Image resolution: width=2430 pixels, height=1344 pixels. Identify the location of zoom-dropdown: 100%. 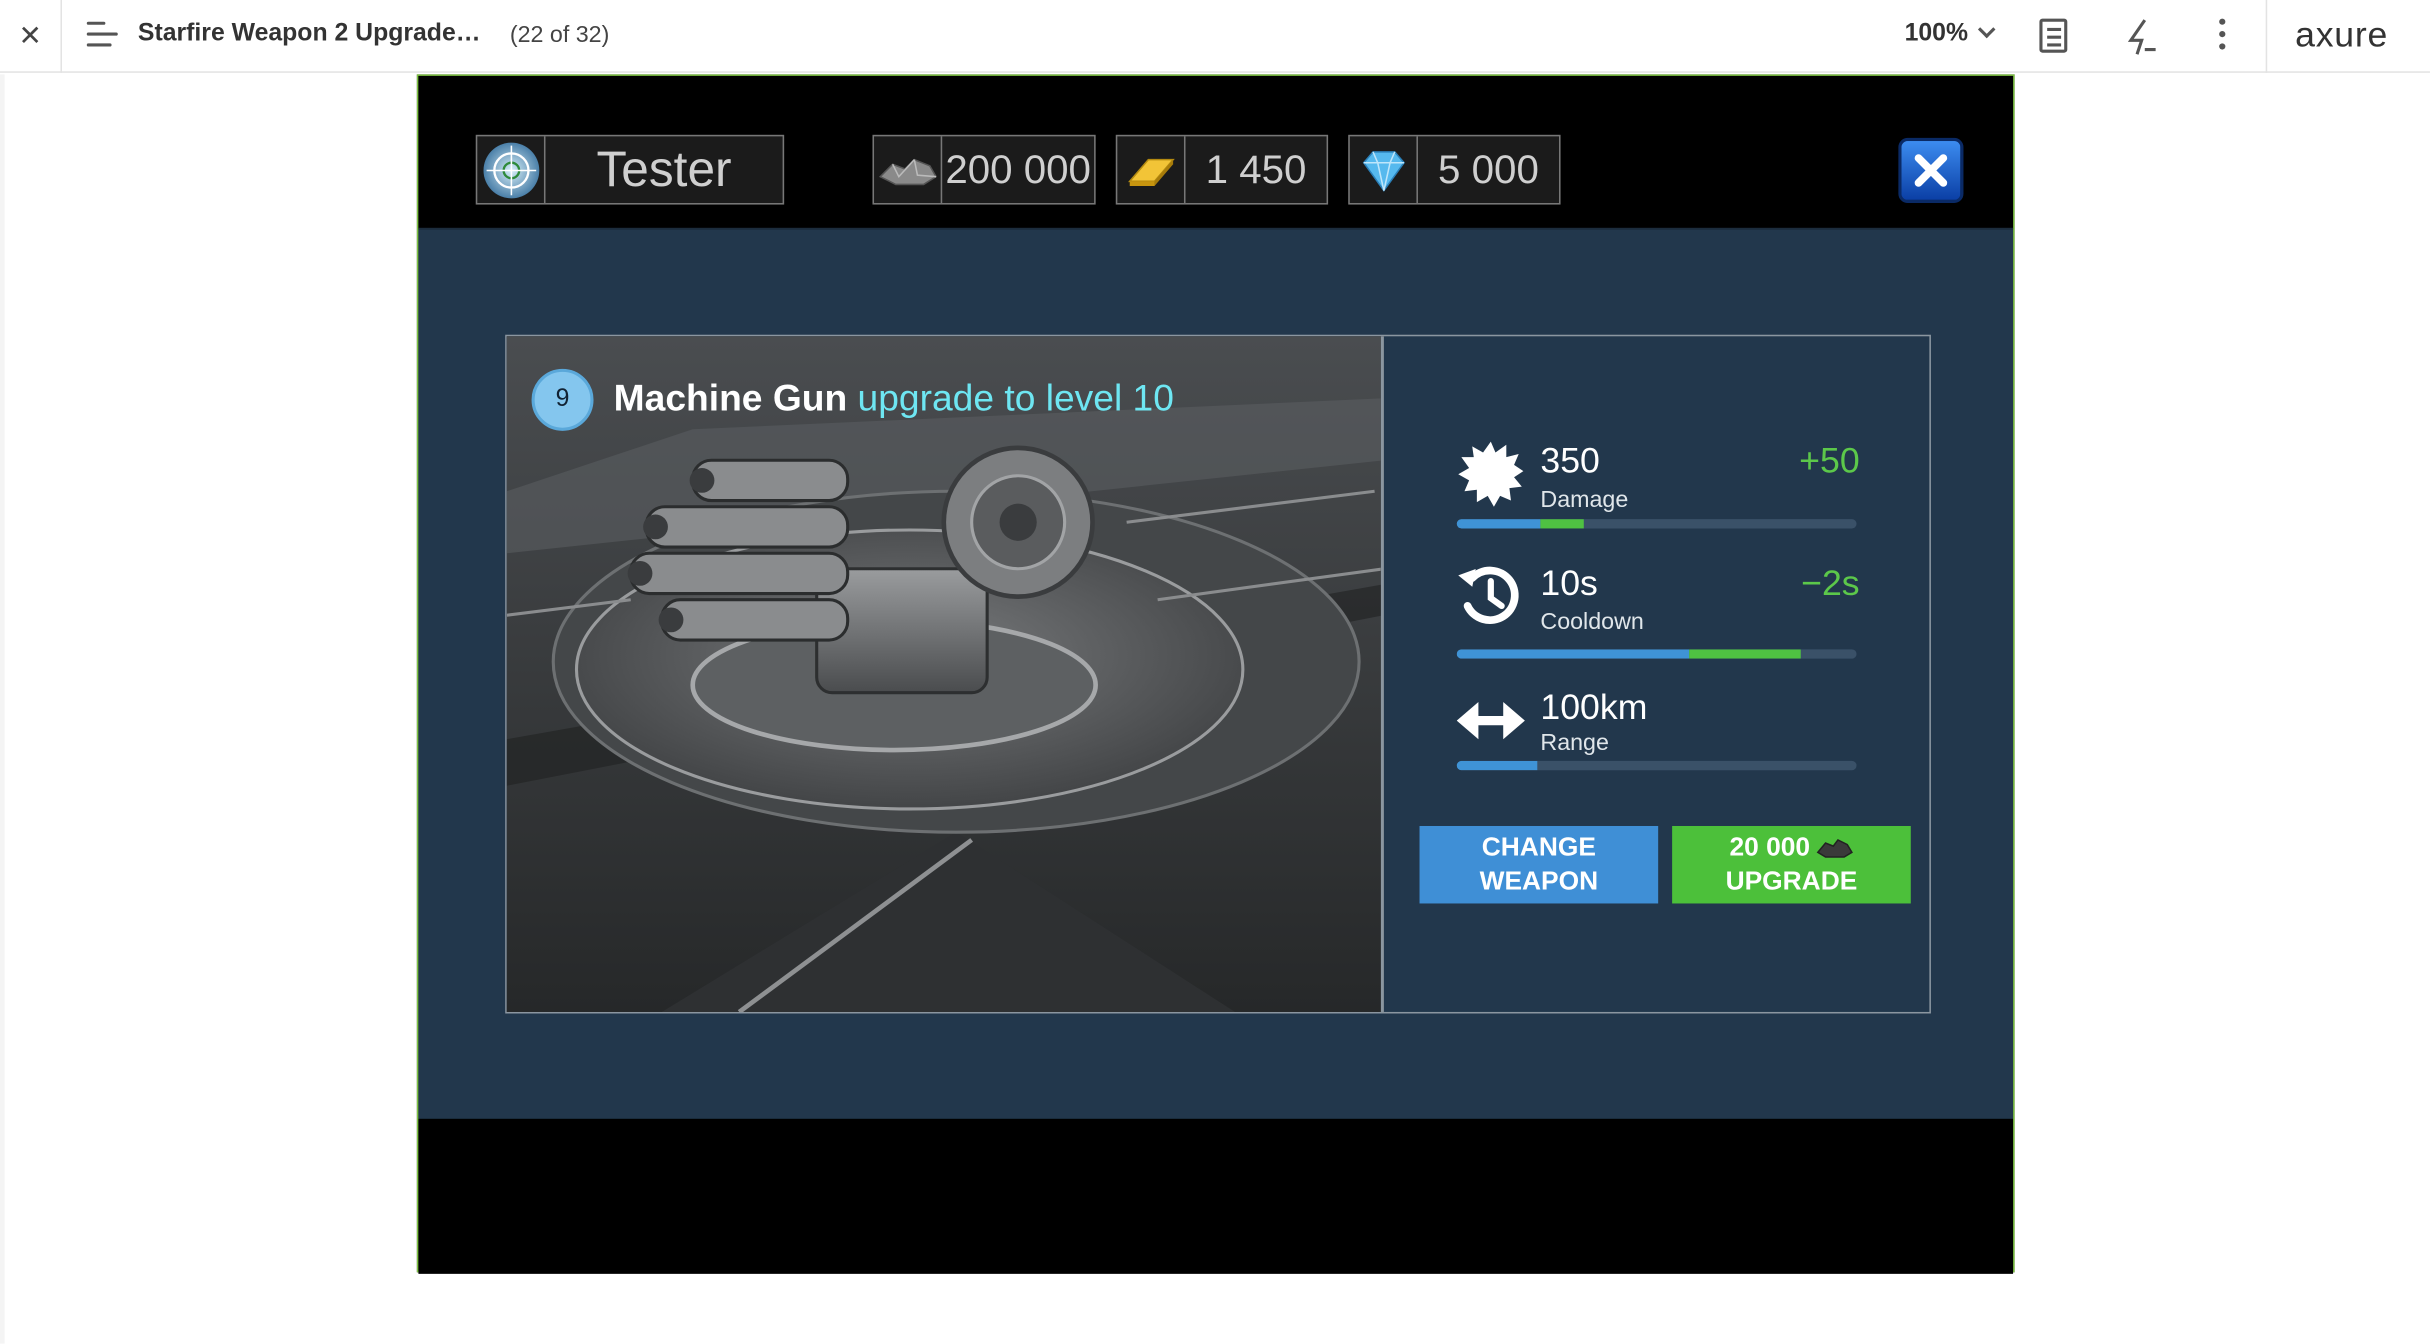
(1950, 34).